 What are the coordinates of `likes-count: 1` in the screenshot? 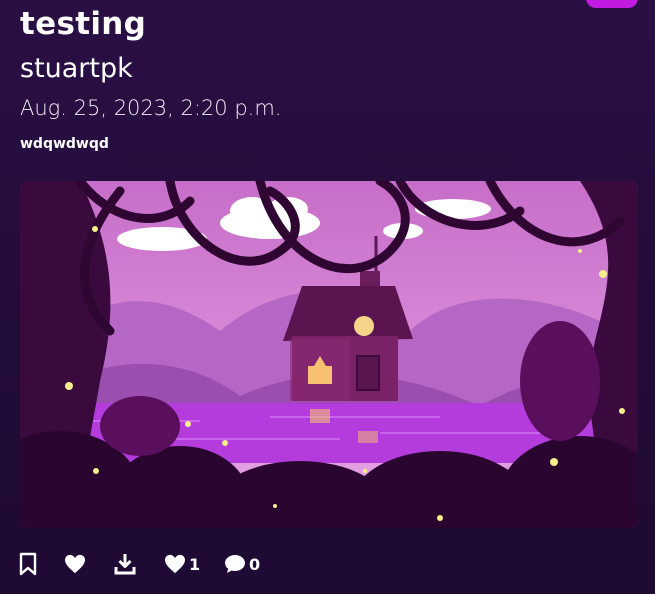 It's located at (195, 564).